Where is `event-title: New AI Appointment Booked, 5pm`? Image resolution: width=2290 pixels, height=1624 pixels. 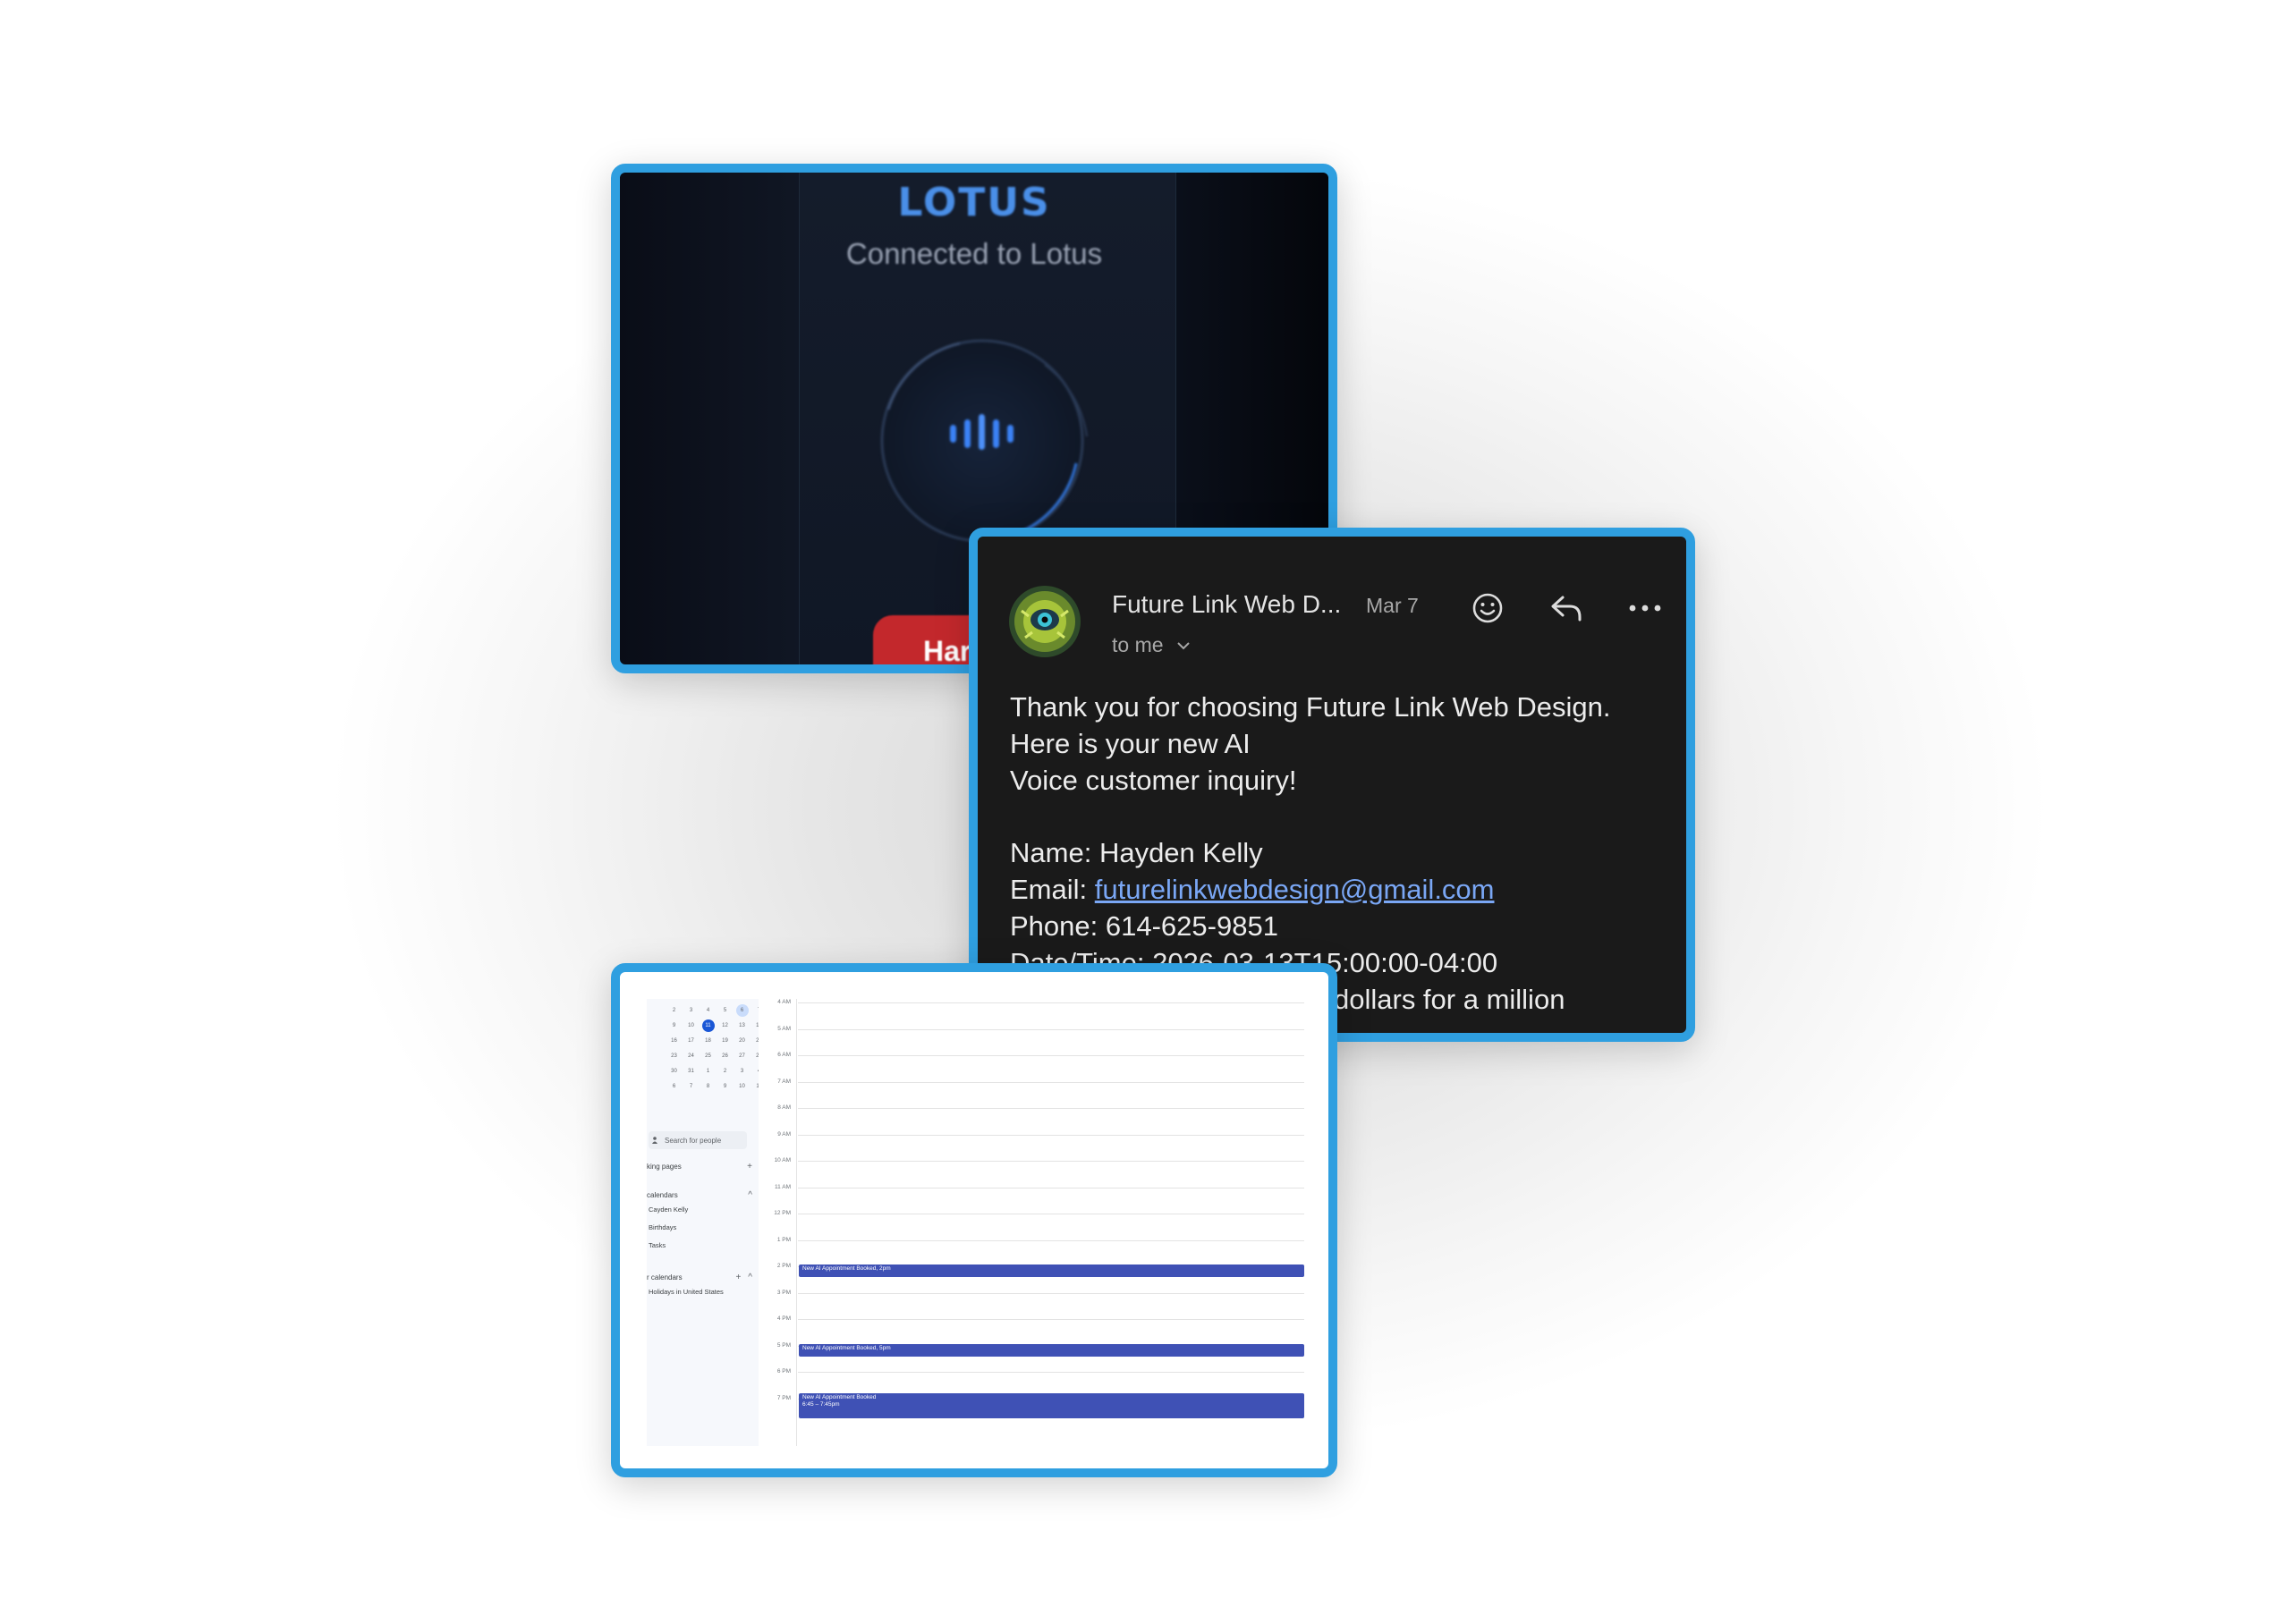
event-title: New AI Appointment Booked, 5pm is located at coordinates (846, 1347).